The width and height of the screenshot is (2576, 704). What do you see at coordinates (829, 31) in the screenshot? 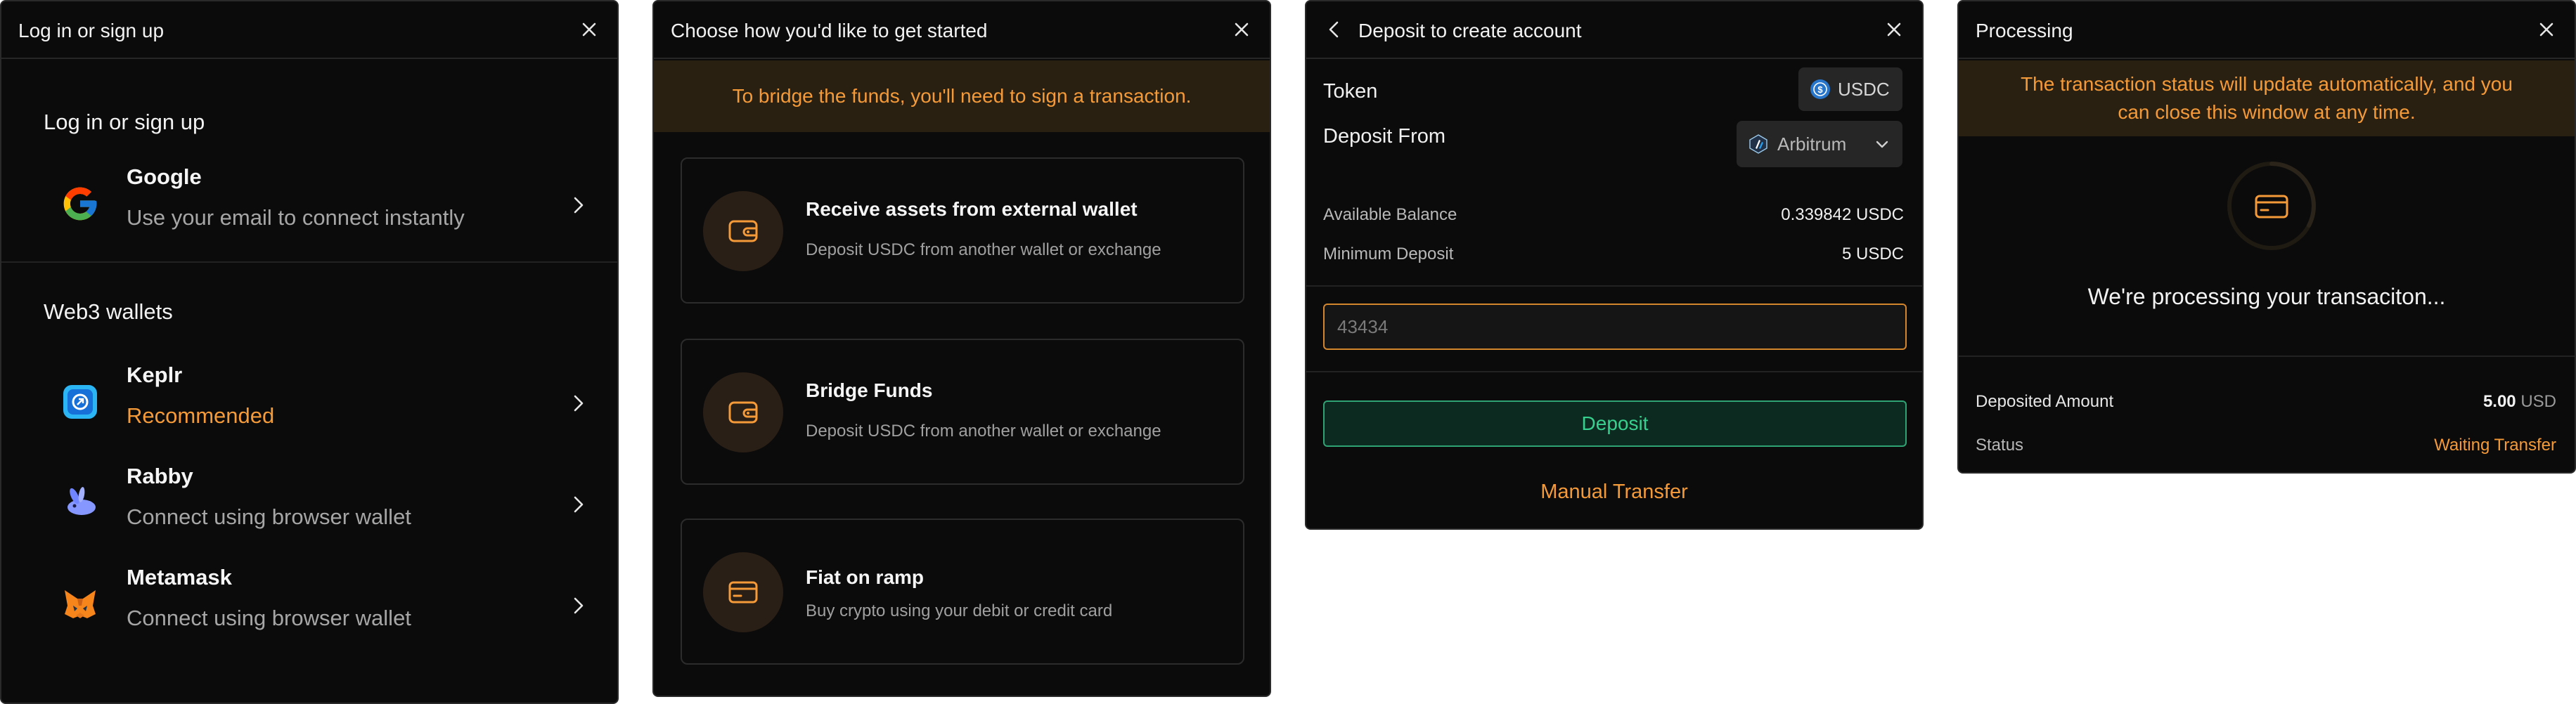
I see `dialog-title: Choose how you'd like to get started` at bounding box center [829, 31].